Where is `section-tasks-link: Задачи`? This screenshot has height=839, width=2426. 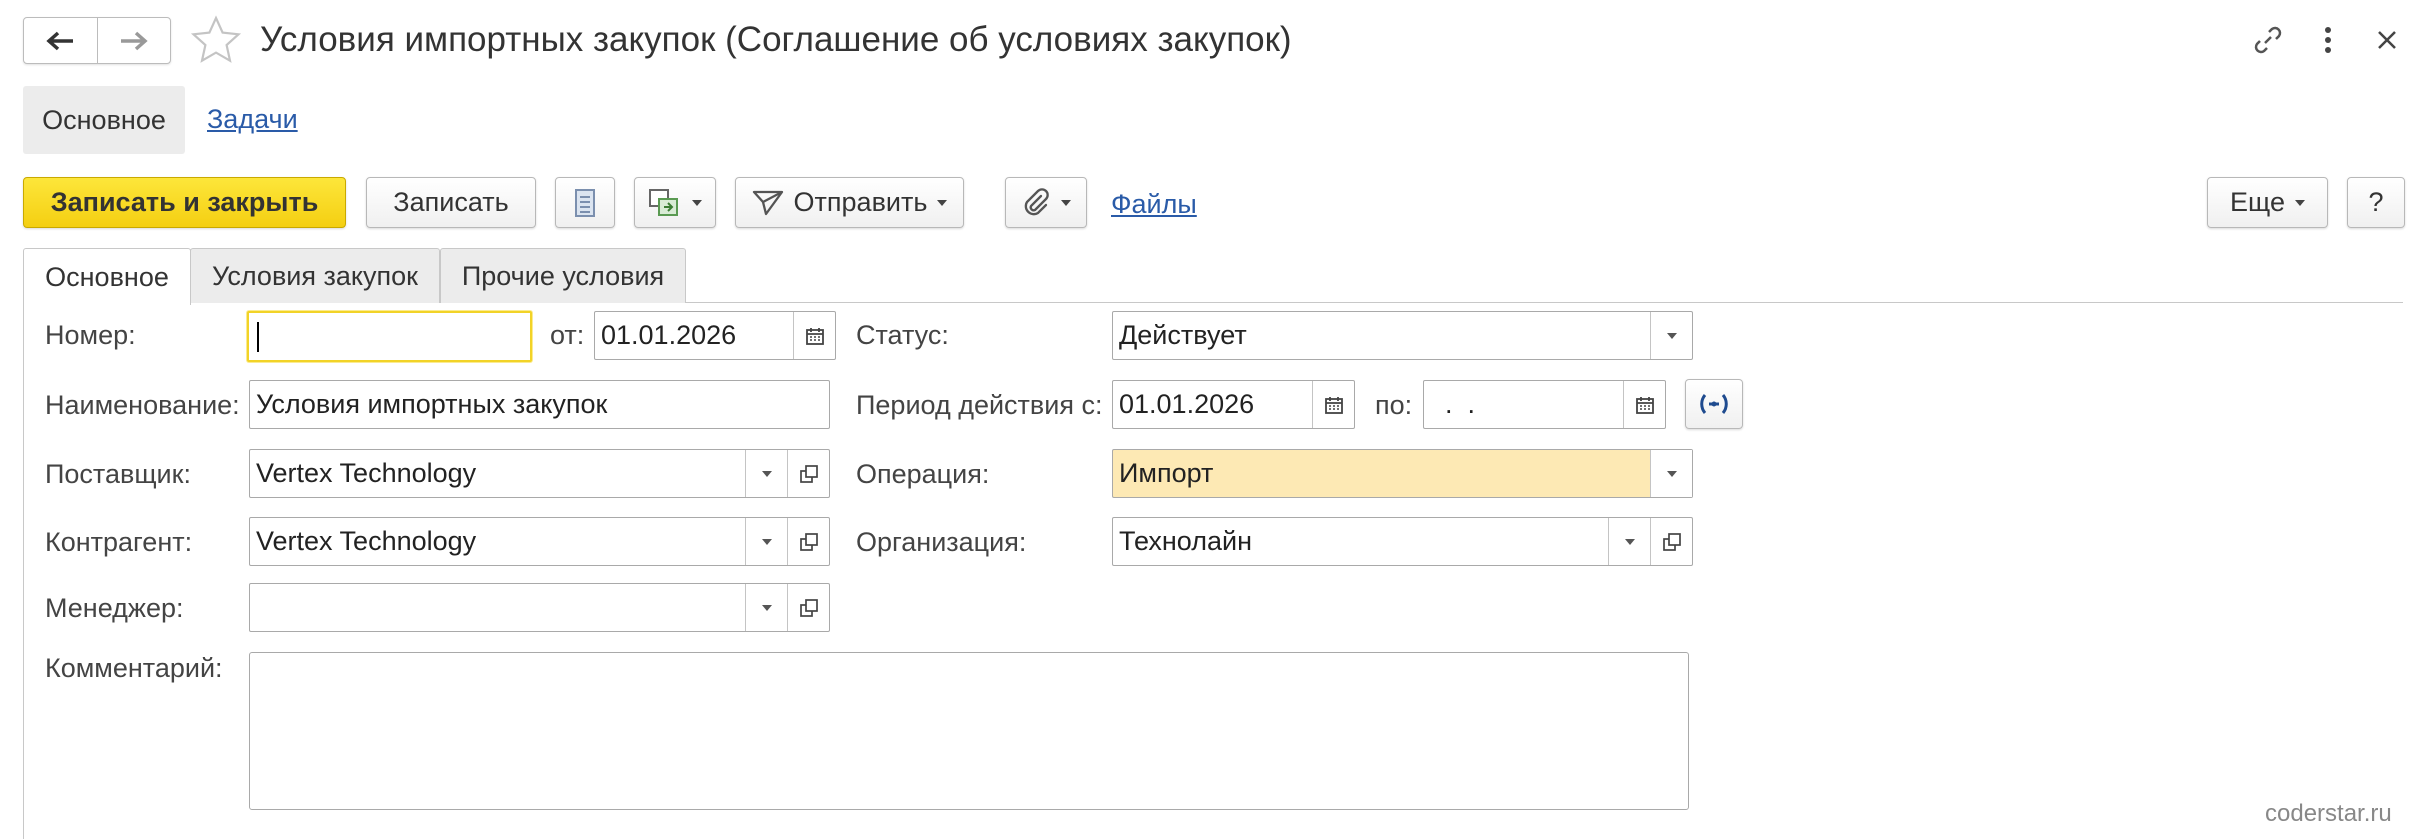
section-tasks-link: Задачи is located at coordinates (252, 119).